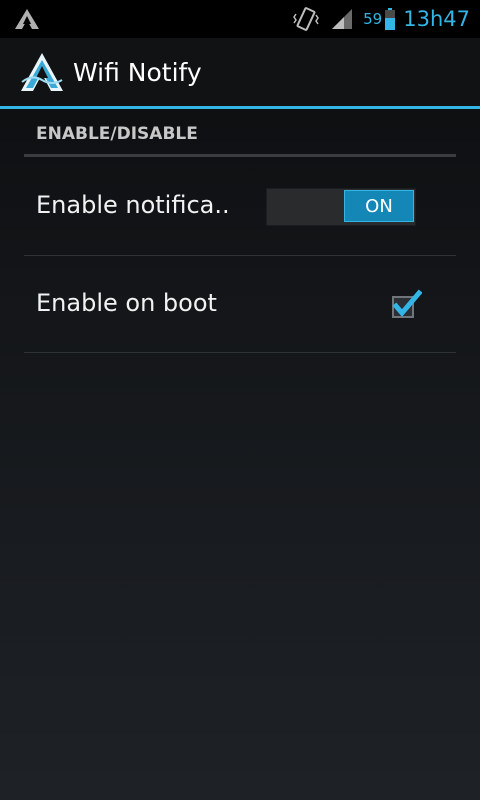 The width and height of the screenshot is (480, 800). What do you see at coordinates (342, 19) in the screenshot?
I see `signal-icon` at bounding box center [342, 19].